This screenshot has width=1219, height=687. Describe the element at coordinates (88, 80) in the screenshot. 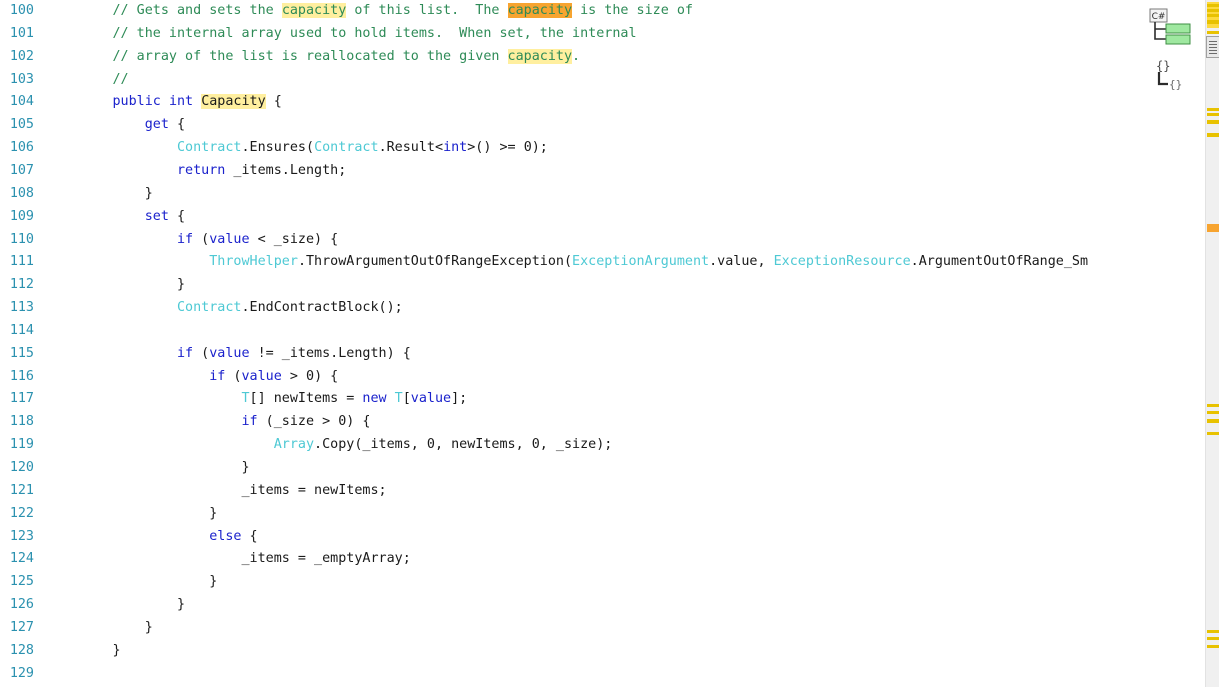

I see `line-content: //` at that location.